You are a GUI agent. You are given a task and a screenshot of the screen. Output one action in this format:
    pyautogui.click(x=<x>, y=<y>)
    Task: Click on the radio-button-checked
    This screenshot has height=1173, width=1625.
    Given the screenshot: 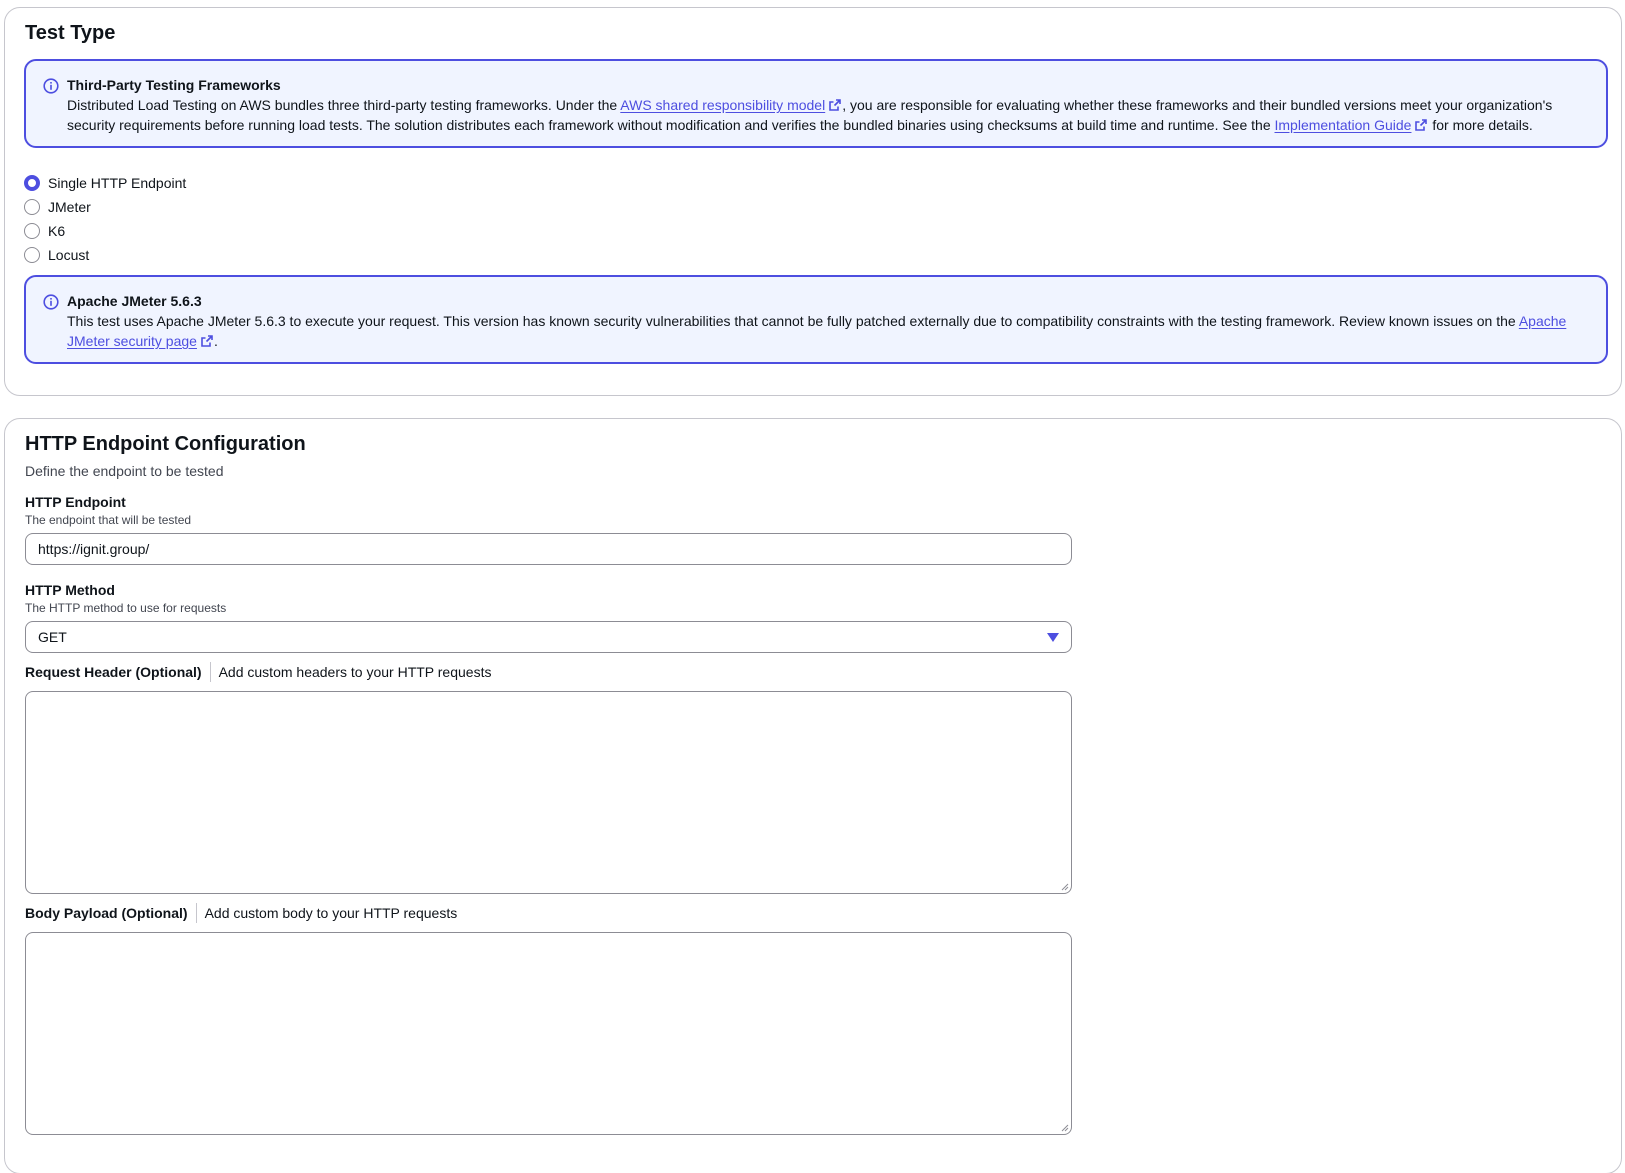 What is the action you would take?
    pyautogui.click(x=32, y=183)
    